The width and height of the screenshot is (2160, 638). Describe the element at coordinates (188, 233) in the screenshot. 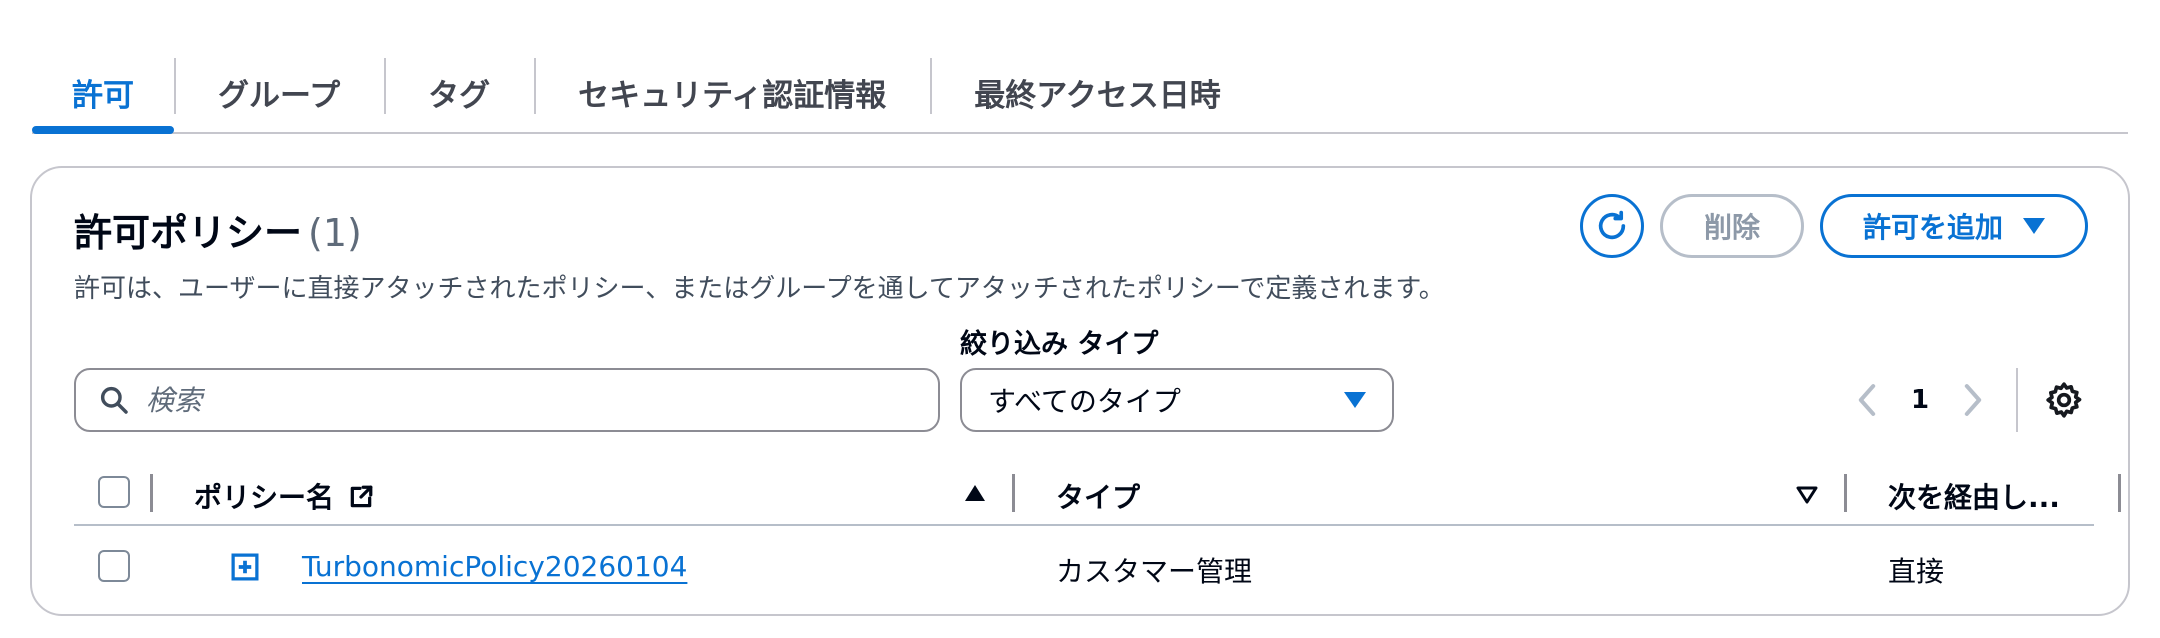

I see `panel-title-text: 許可ポリシー` at that location.